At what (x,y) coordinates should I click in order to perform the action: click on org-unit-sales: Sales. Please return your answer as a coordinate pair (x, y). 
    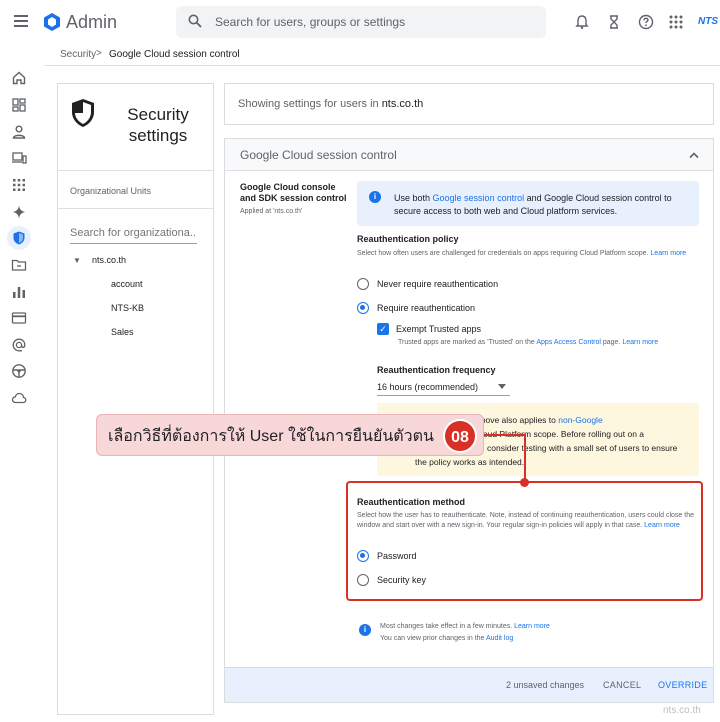
    Looking at the image, I should click on (122, 332).